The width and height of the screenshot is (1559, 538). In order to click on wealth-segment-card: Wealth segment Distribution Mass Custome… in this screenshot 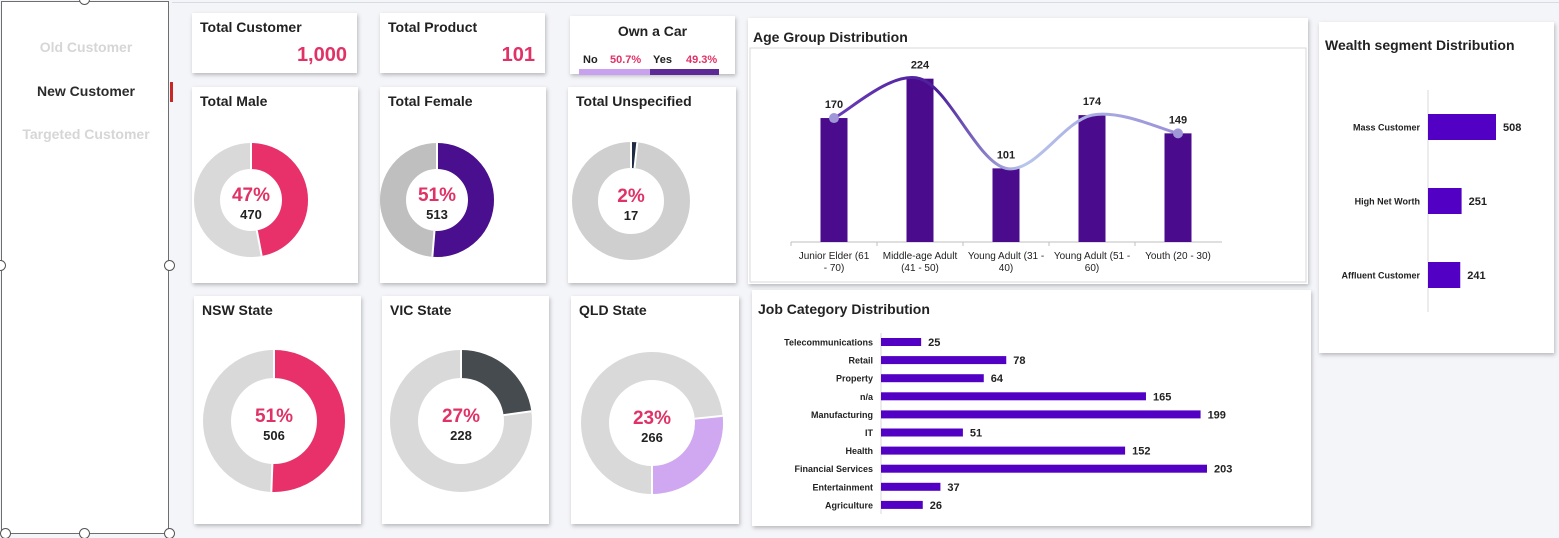, I will do `click(1436, 187)`.